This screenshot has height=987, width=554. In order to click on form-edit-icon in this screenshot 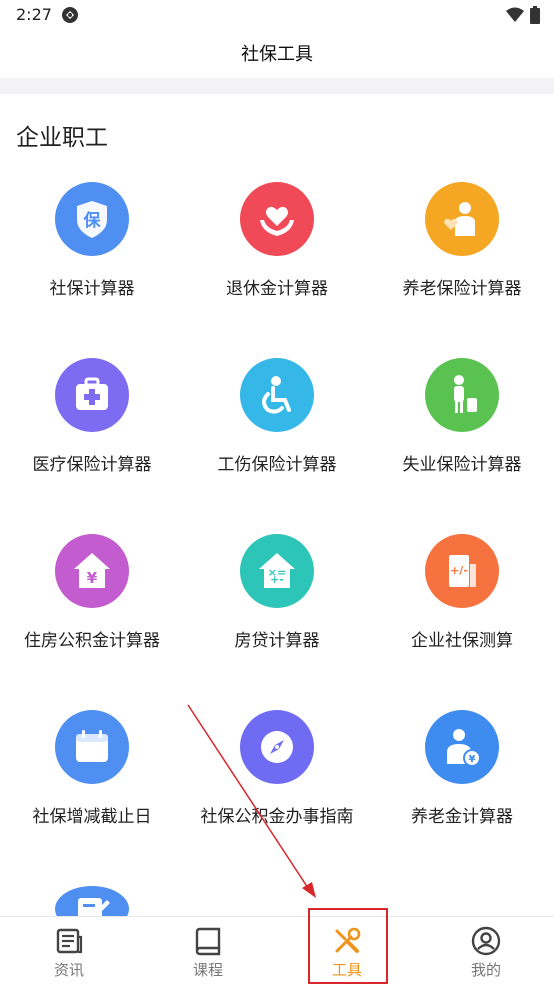, I will do `click(94, 907)`.